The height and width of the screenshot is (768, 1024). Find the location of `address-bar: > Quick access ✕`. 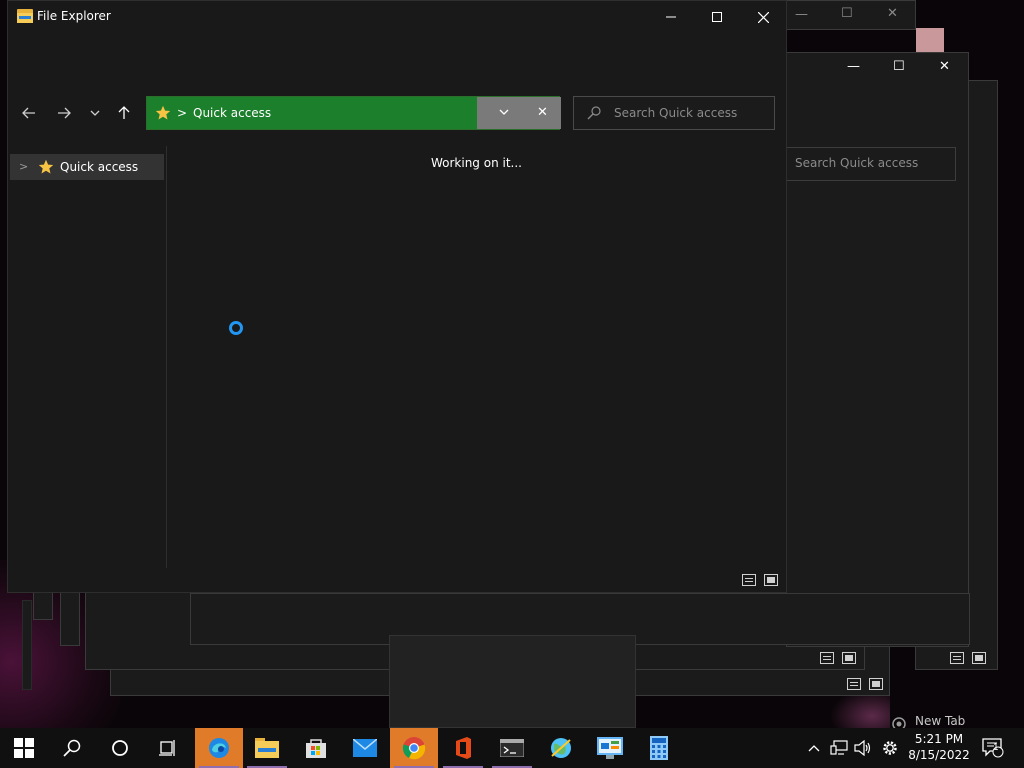

address-bar: > Quick access ✕ is located at coordinates (353, 113).